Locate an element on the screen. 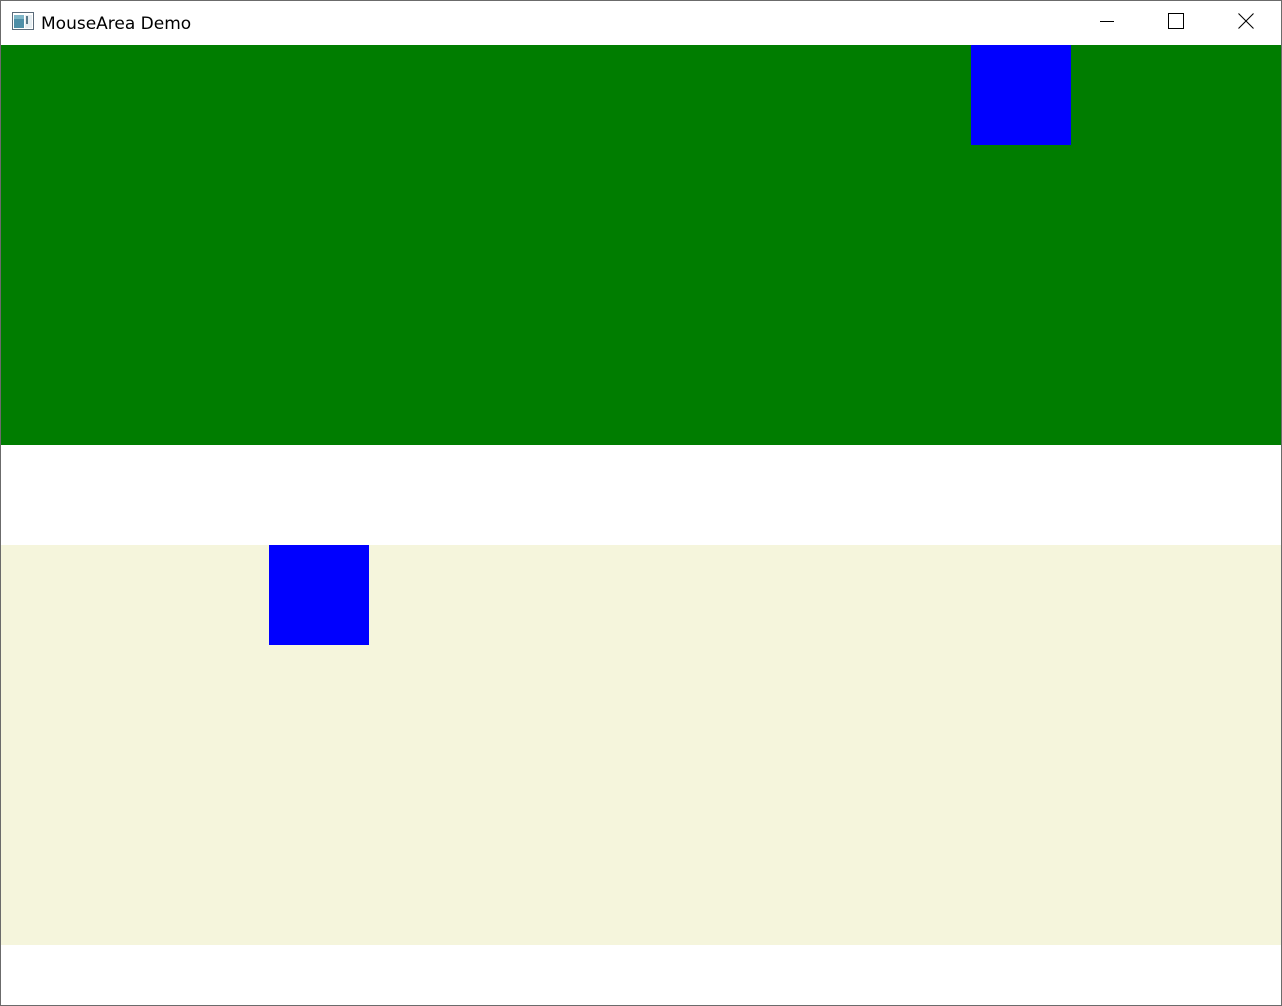 Image resolution: width=1282 pixels, height=1006 pixels. minimize-icon is located at coordinates (1107, 23).